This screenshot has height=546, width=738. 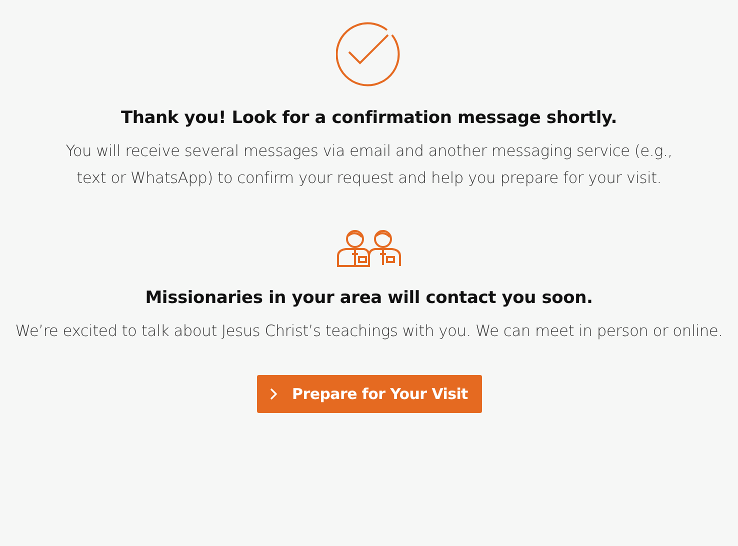 What do you see at coordinates (369, 394) in the screenshot?
I see `prepare-visit-button: Prepare for Your Visit` at bounding box center [369, 394].